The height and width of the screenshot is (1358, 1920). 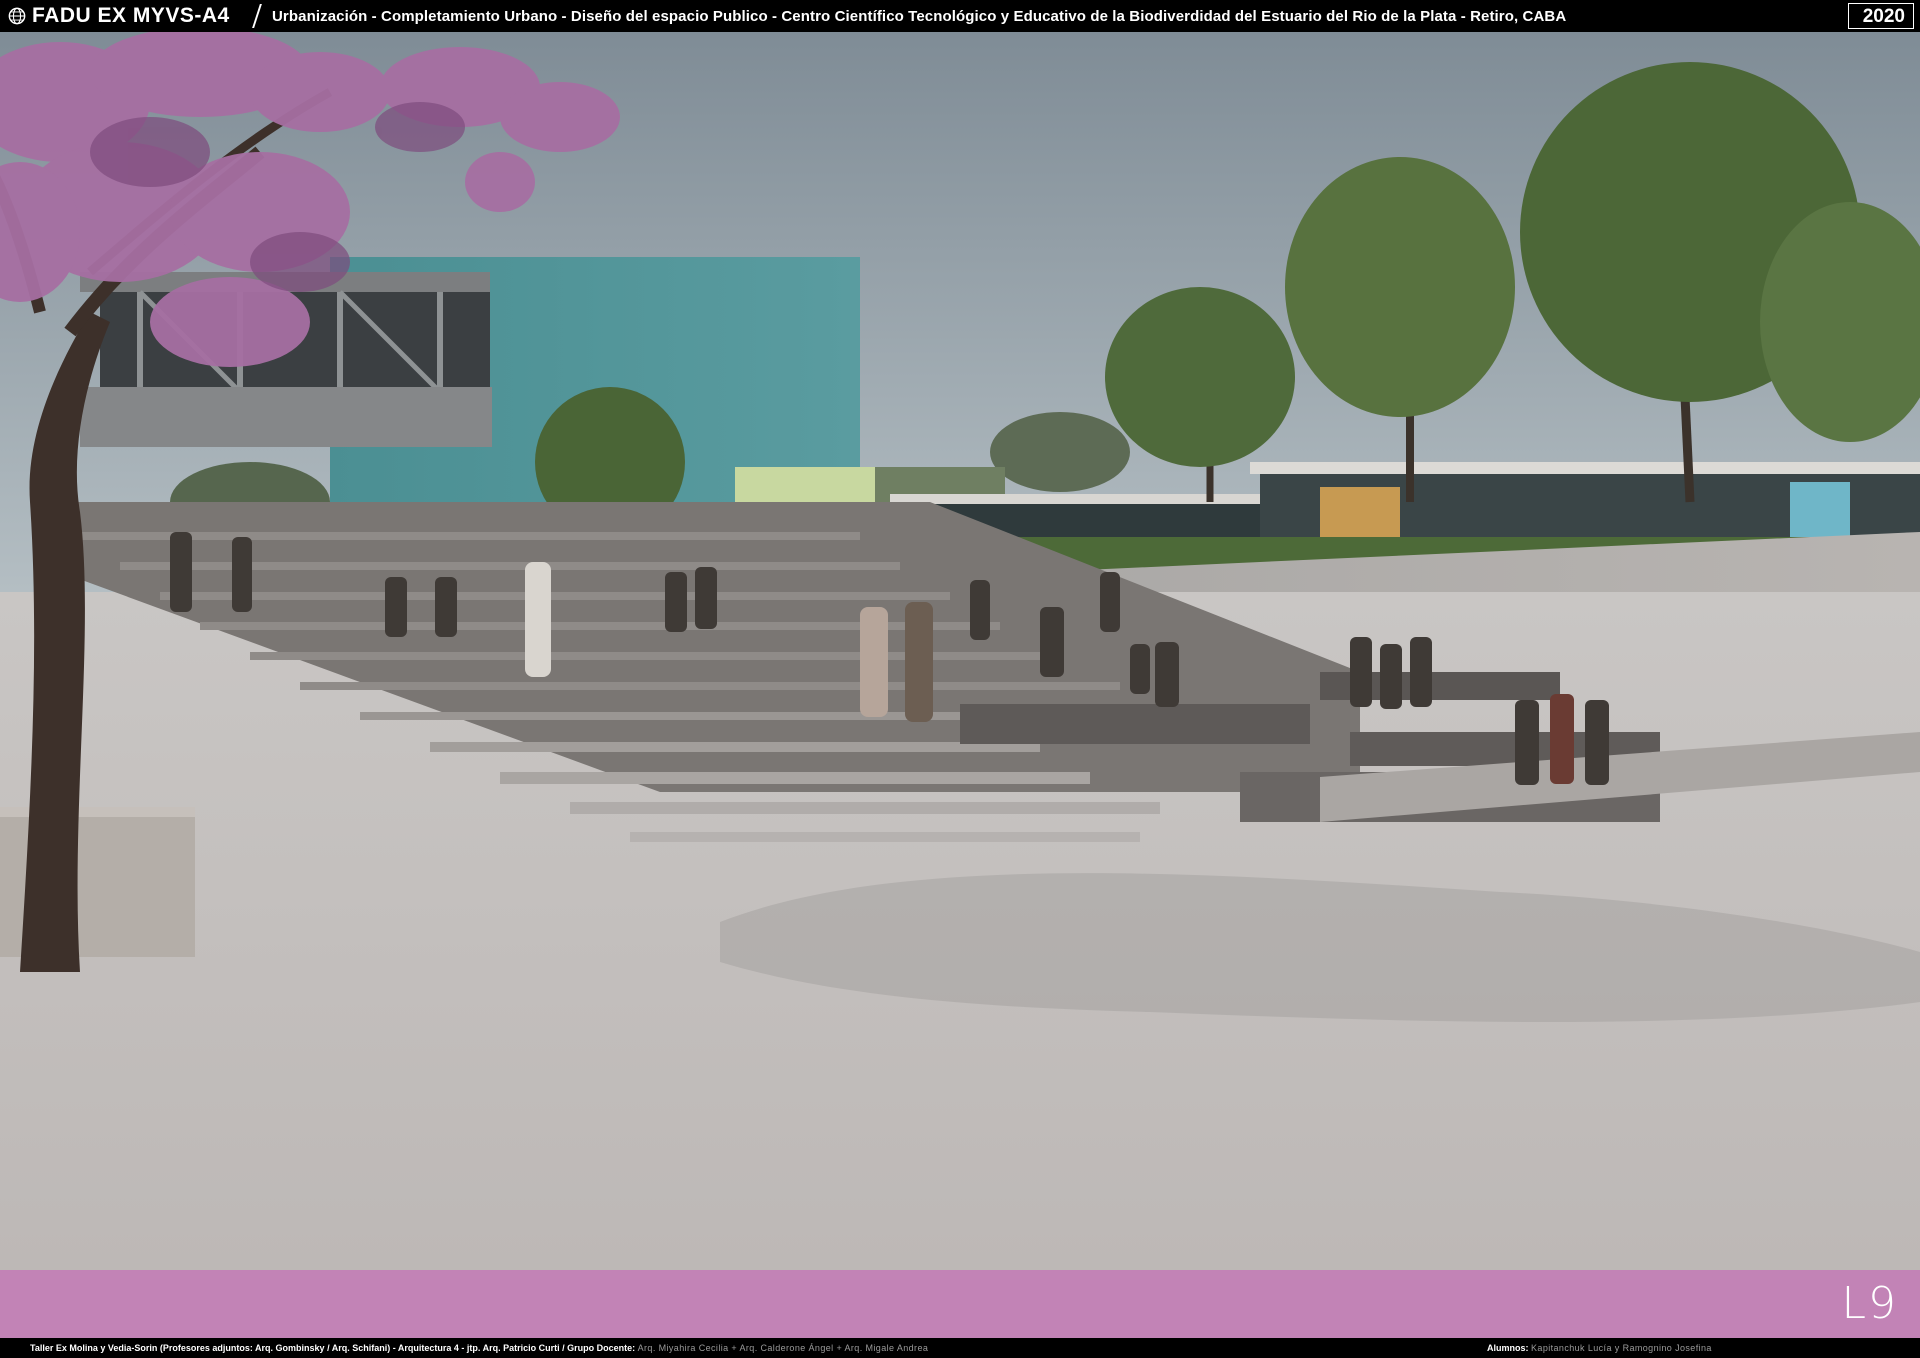 I want to click on header-divider, so click(x=257, y=16).